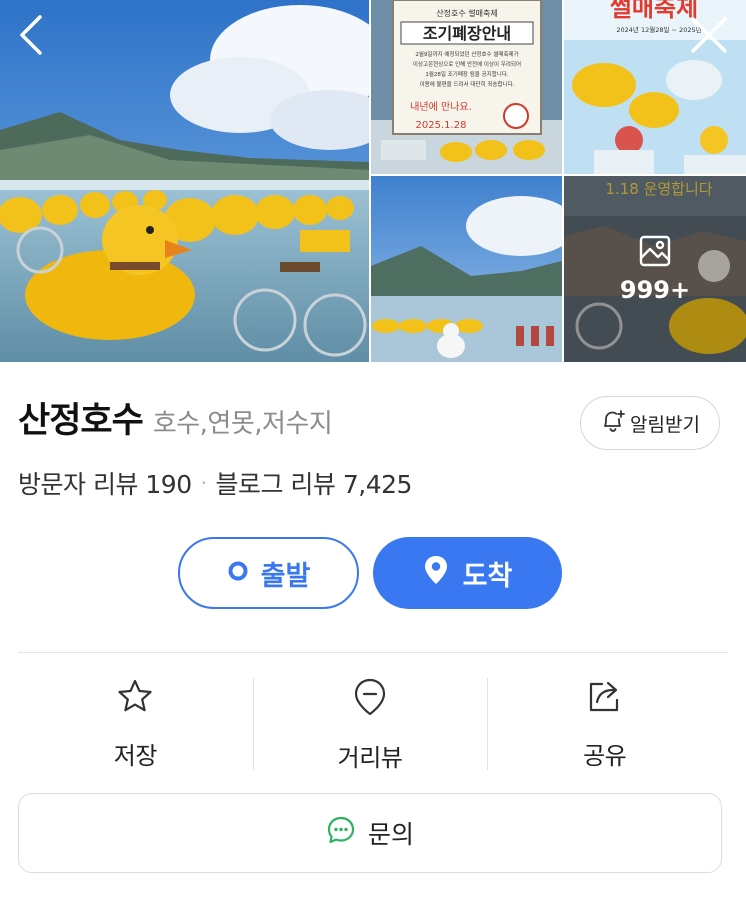  What do you see at coordinates (436, 573) in the screenshot?
I see `location-pin-icon` at bounding box center [436, 573].